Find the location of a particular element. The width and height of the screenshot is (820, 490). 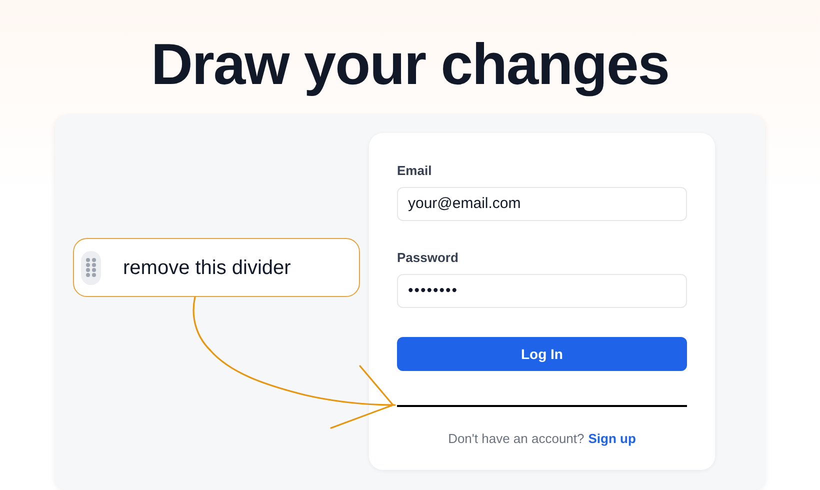

password-field: •••••••• is located at coordinates (542, 291).